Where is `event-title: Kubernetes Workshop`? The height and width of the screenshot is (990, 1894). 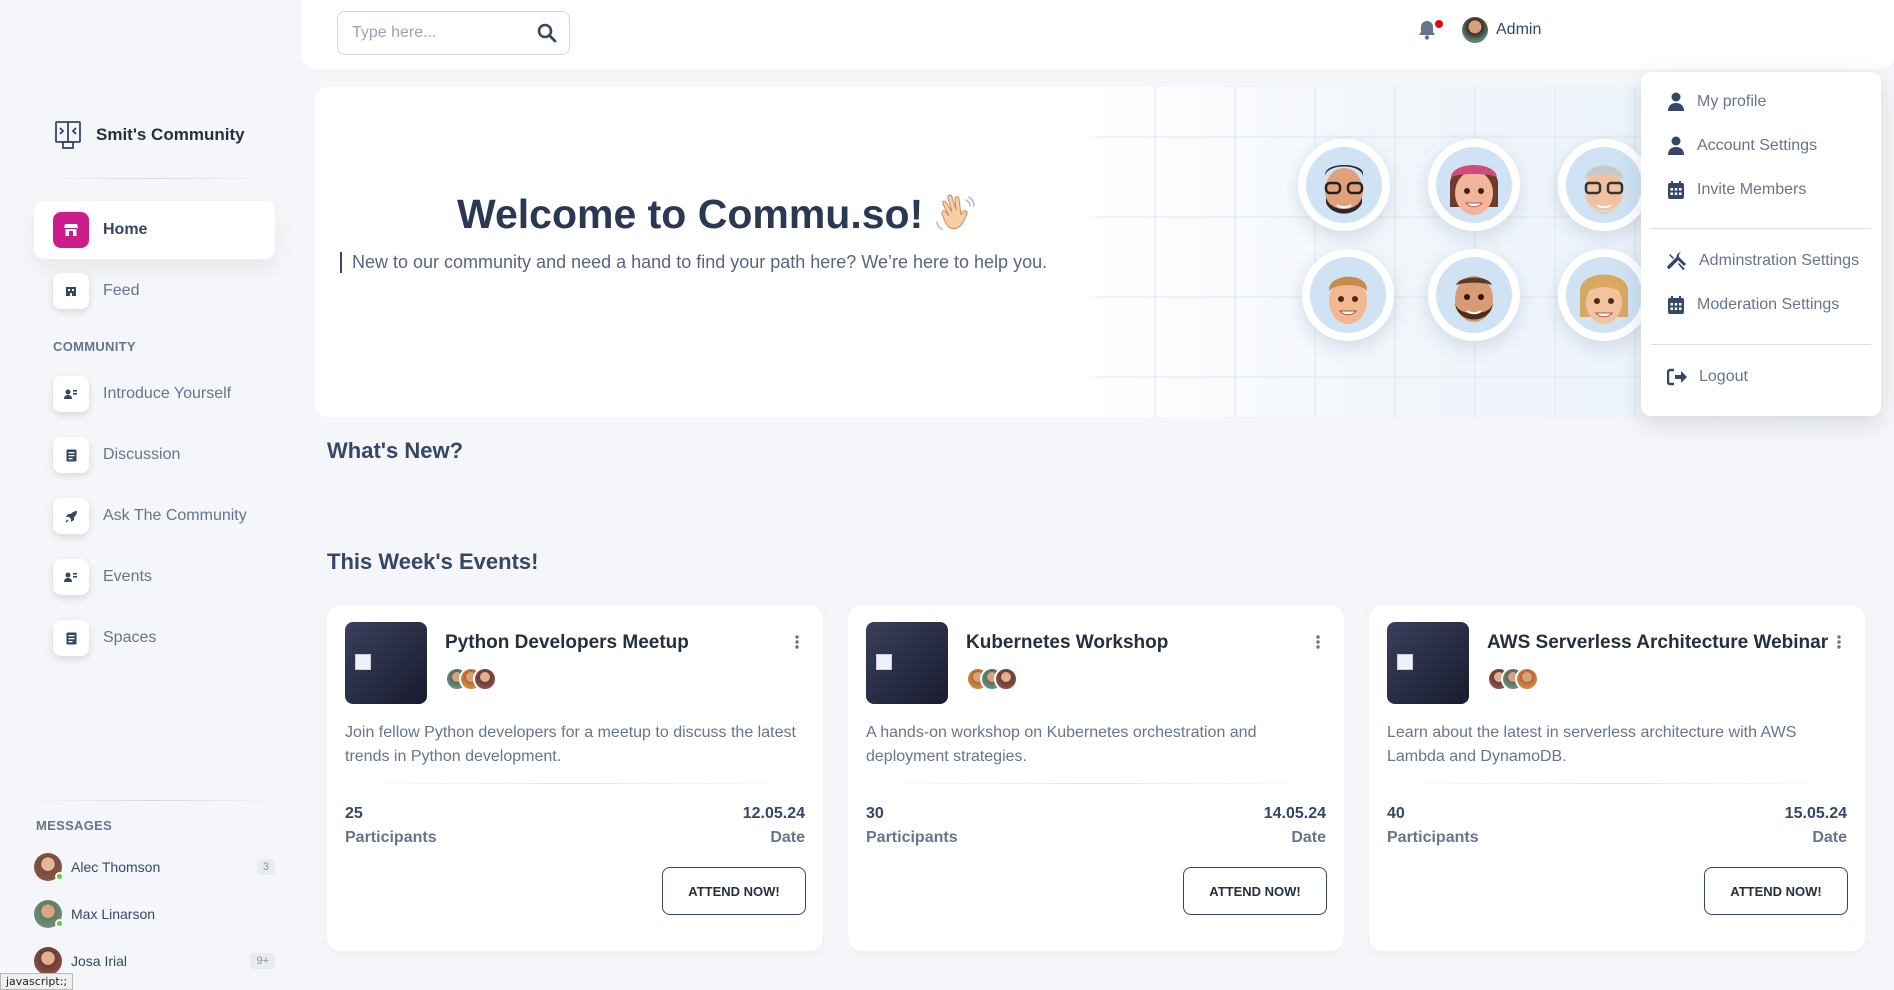
event-title: Kubernetes Workshop is located at coordinates (1067, 643).